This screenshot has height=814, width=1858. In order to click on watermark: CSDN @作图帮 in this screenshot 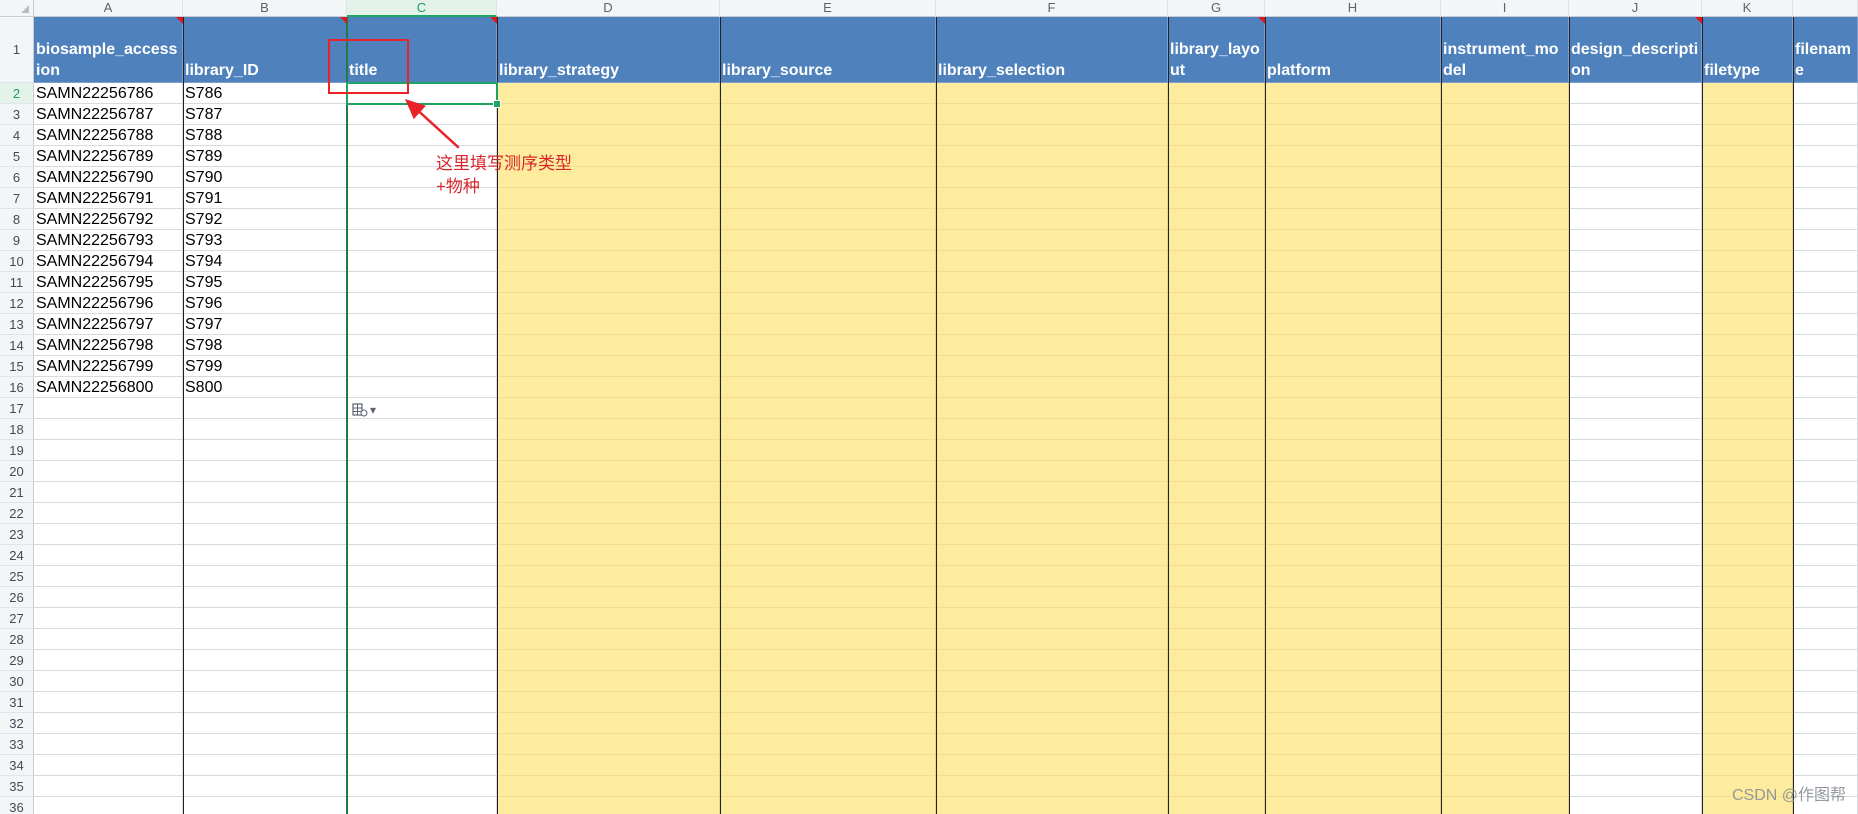, I will do `click(1788, 795)`.